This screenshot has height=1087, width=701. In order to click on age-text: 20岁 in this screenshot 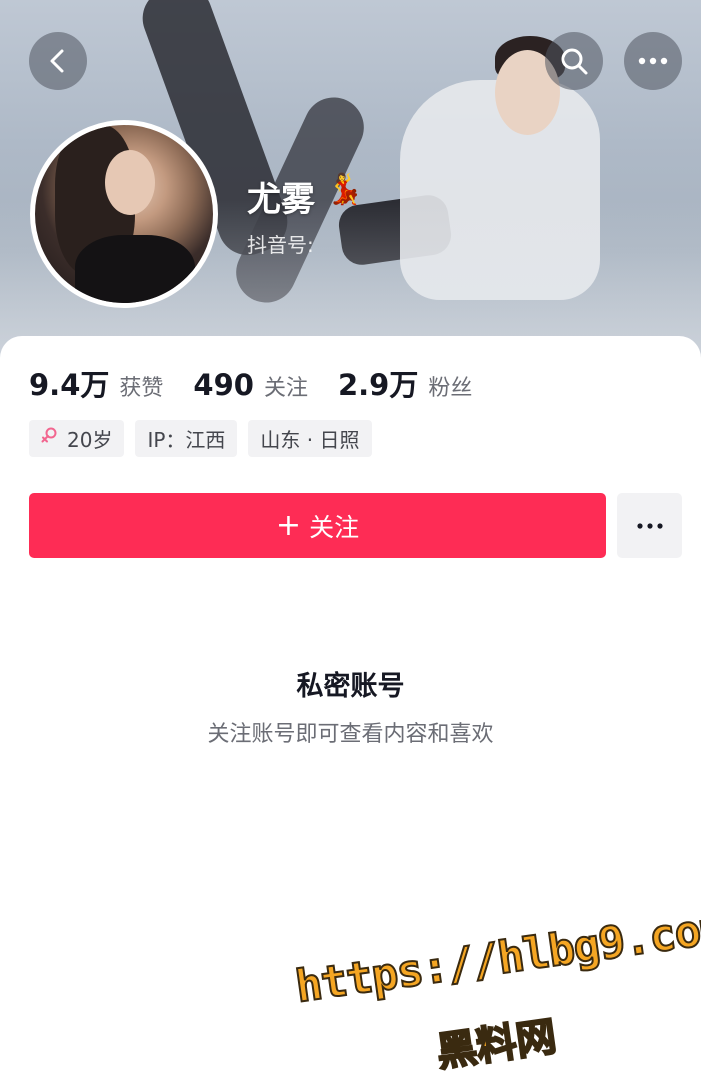, I will do `click(90, 440)`.